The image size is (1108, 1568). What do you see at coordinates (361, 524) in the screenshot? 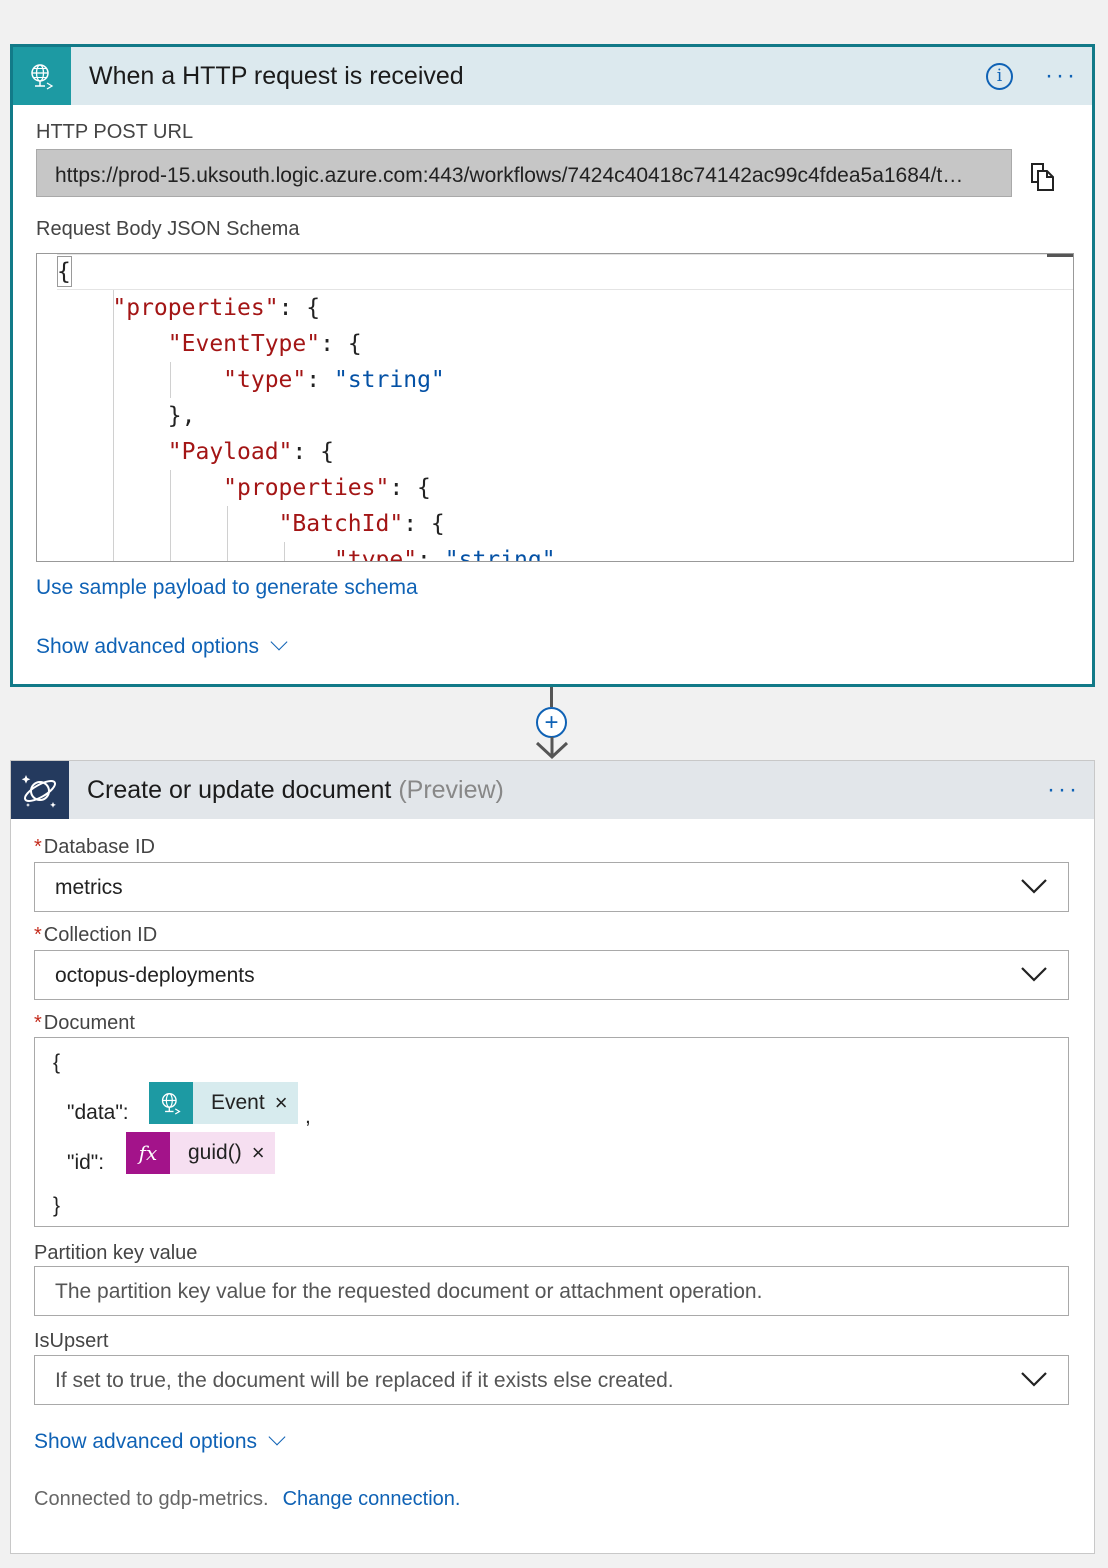
I see `code-line: "BatchId": {` at bounding box center [361, 524].